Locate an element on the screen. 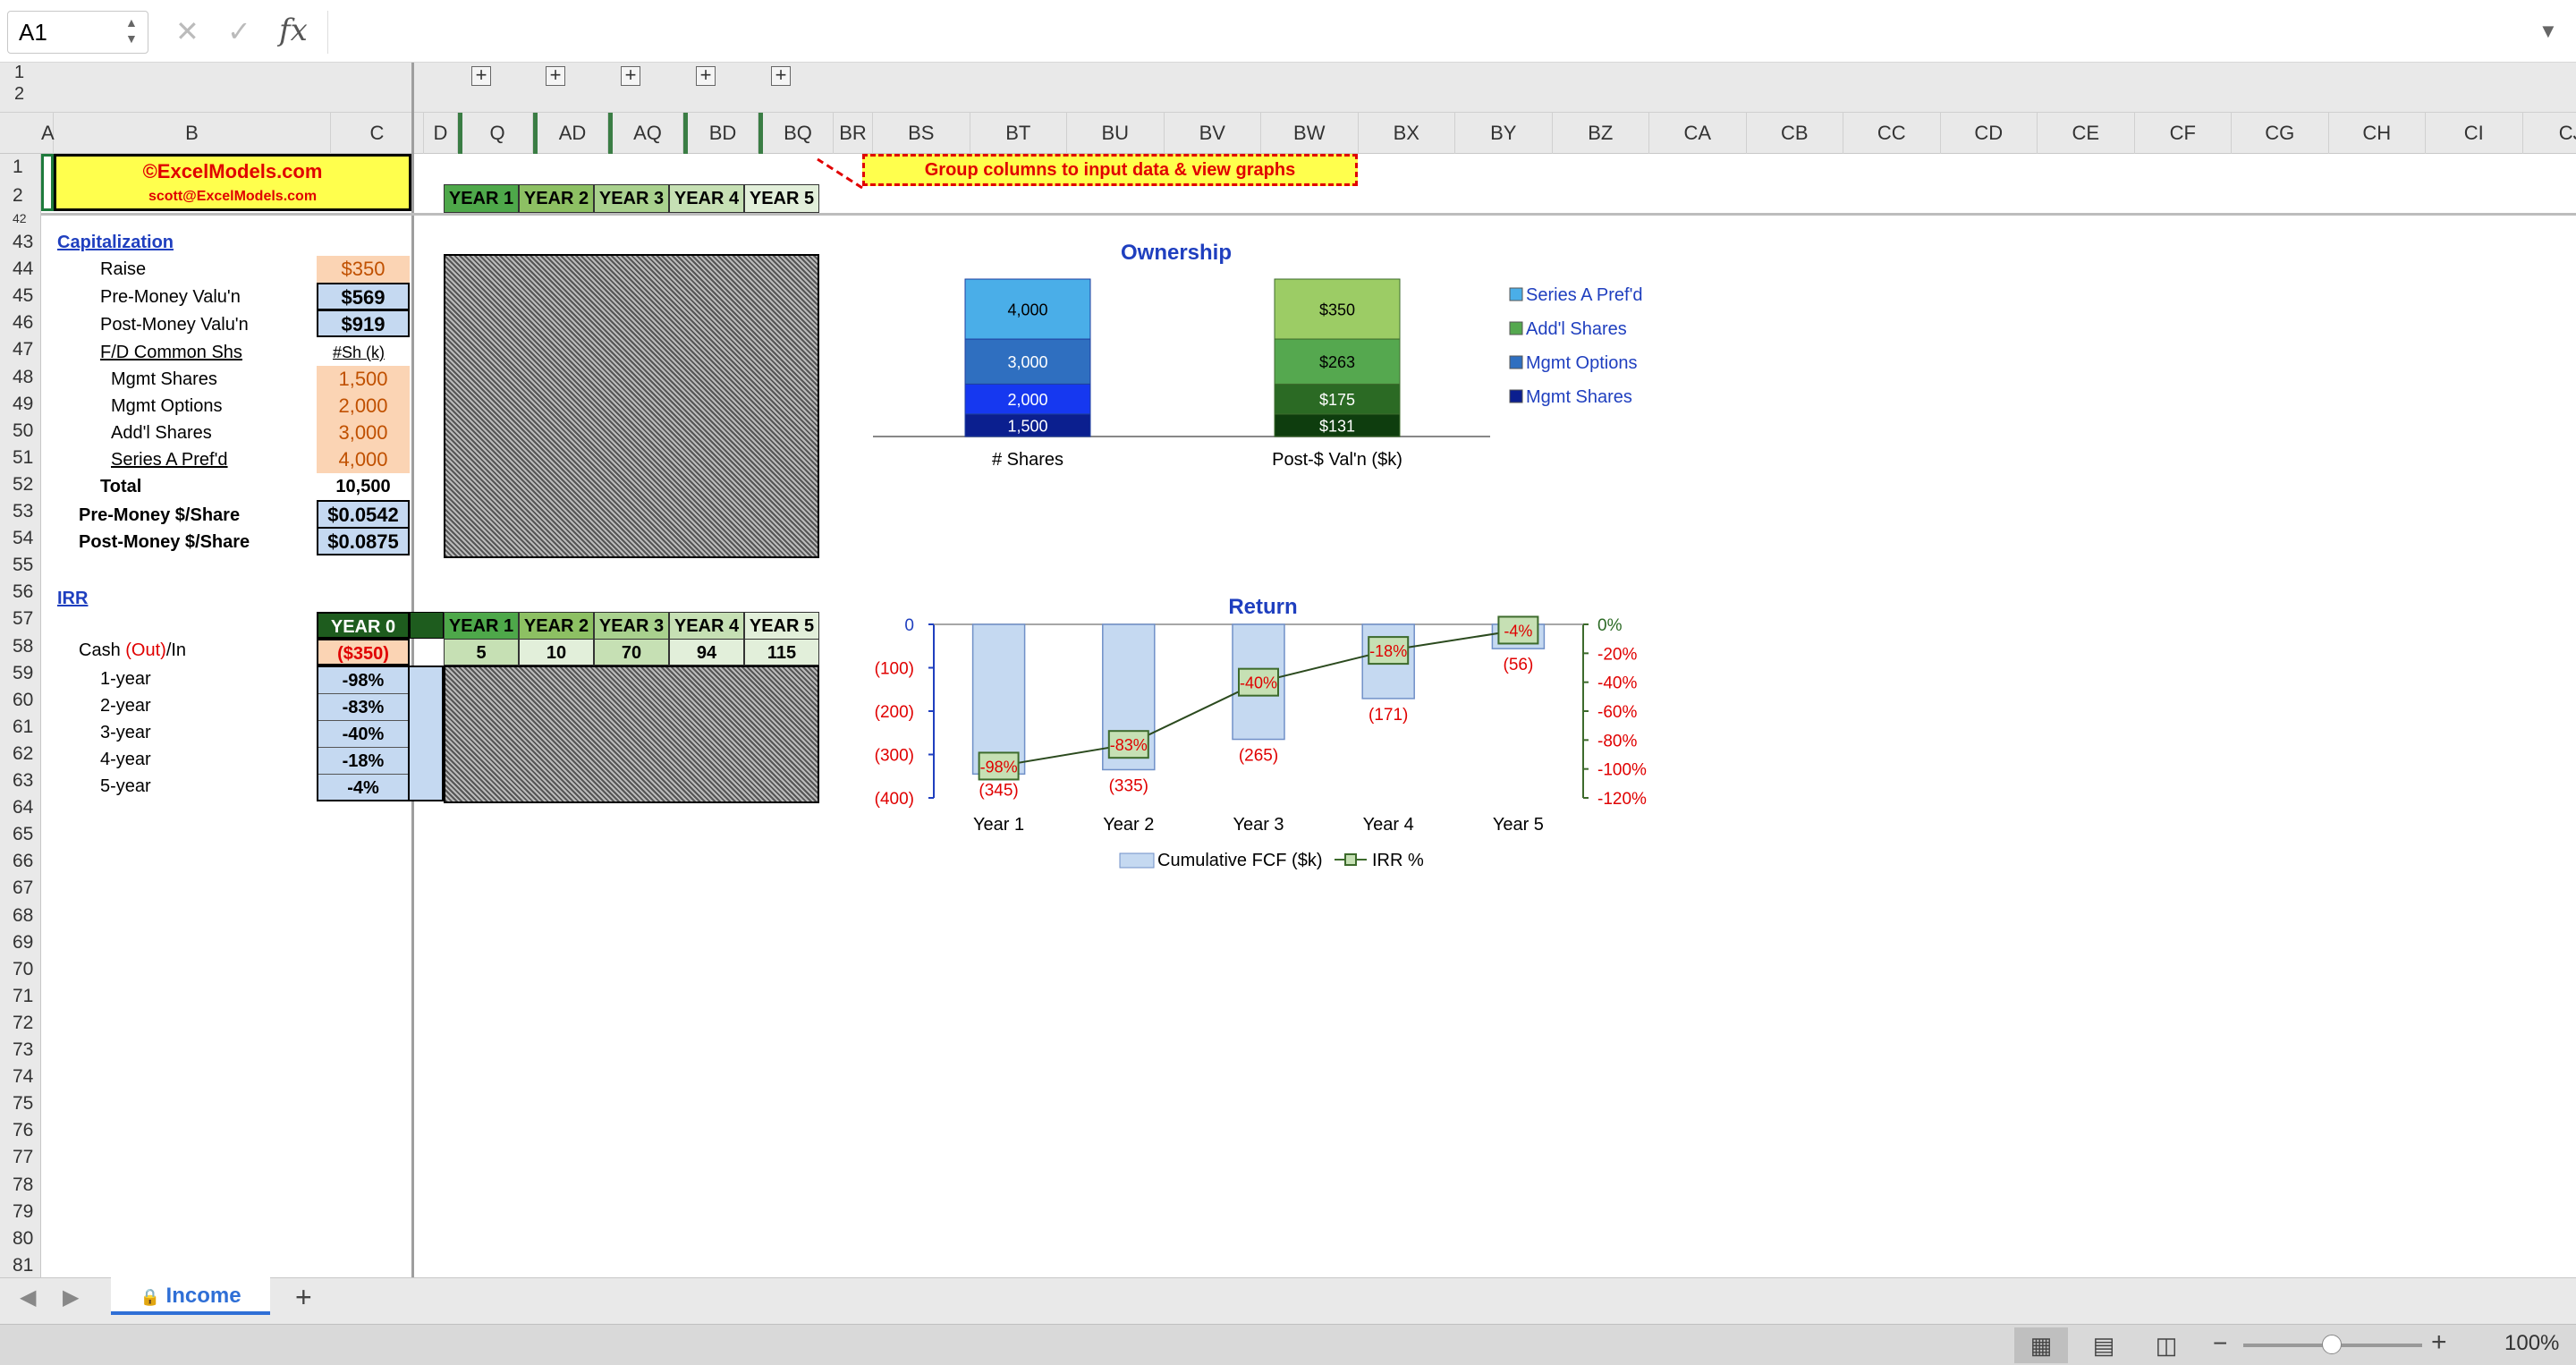 The height and width of the screenshot is (1365, 2576). row-header: 64 is located at coordinates (20, 807).